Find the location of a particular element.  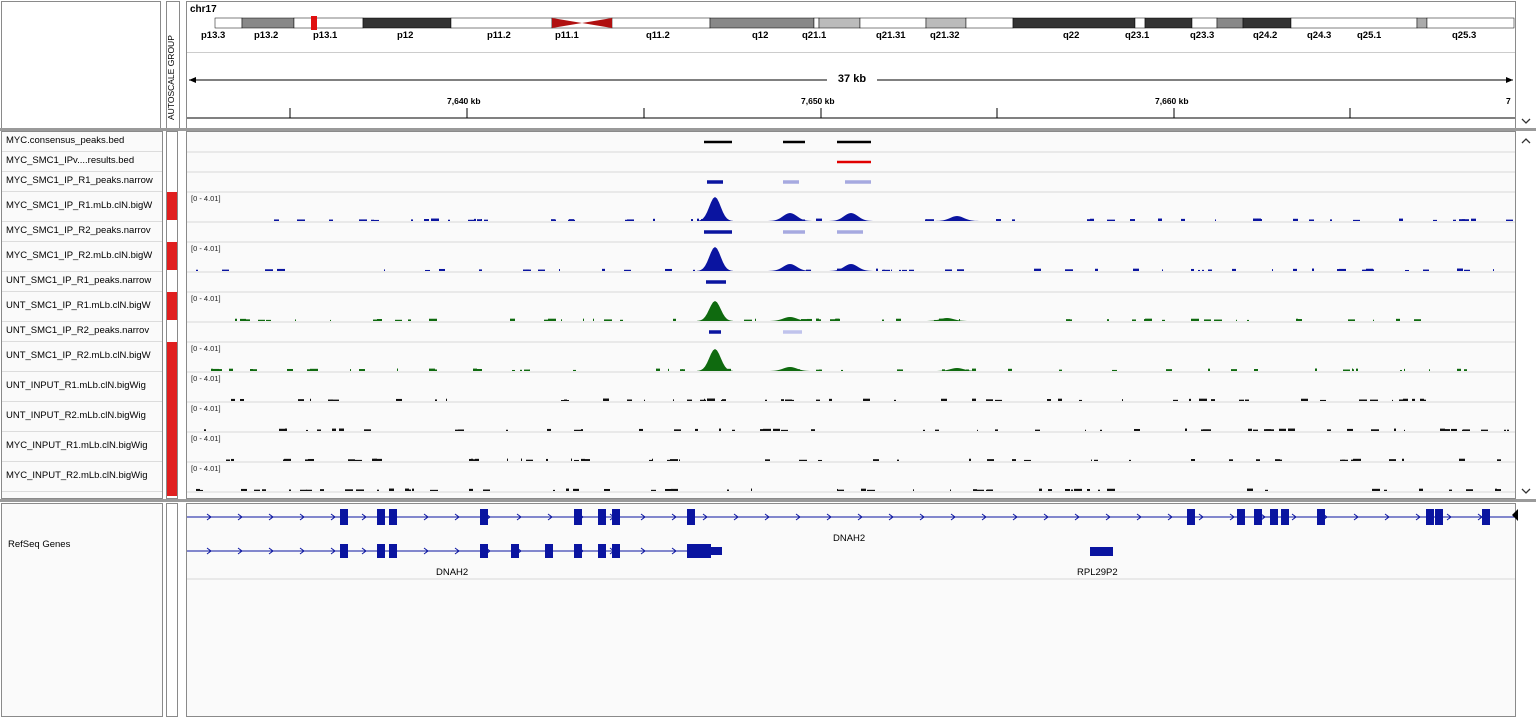

track-name-11: UNT_INPUT_R2.mLb.clN.bigWig is located at coordinates (84, 415).